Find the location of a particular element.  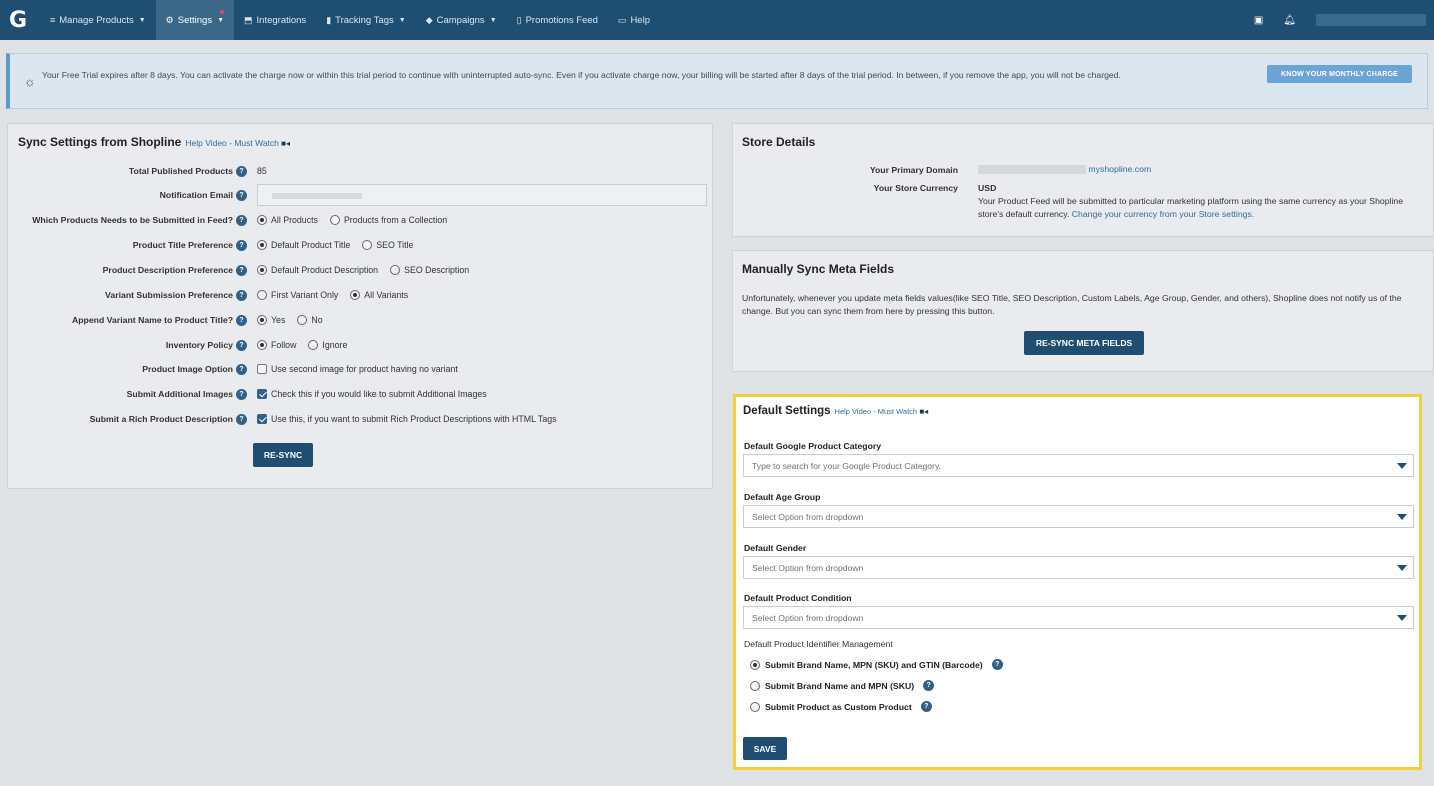

checkbox-second-image is located at coordinates (262, 369).